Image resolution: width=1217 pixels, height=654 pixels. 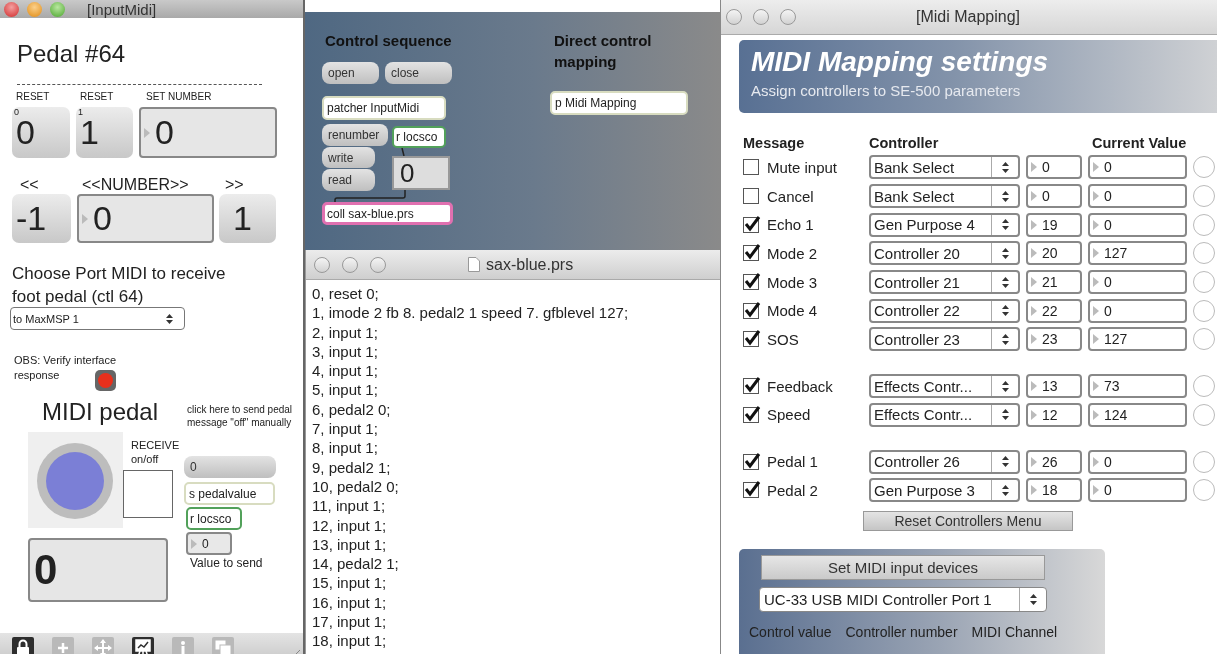 What do you see at coordinates (23, 645) in the screenshot?
I see `lock-icon` at bounding box center [23, 645].